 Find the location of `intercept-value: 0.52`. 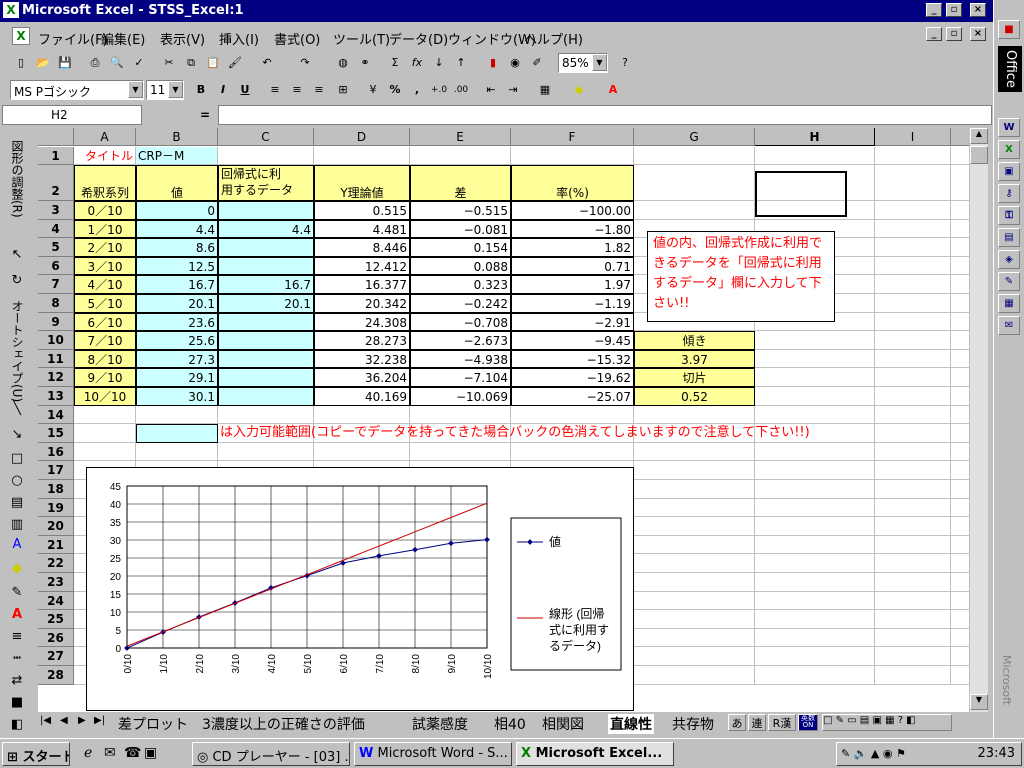

intercept-value: 0.52 is located at coordinates (694, 396).